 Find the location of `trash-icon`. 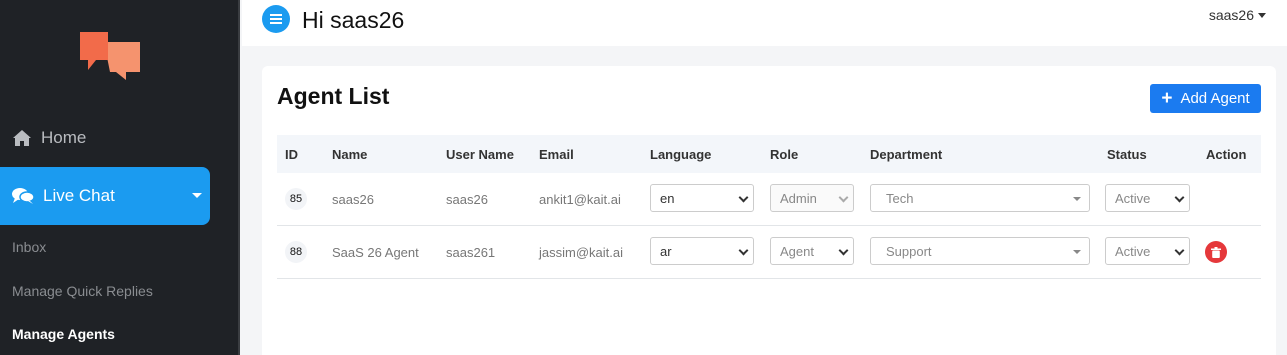

trash-icon is located at coordinates (1216, 252).